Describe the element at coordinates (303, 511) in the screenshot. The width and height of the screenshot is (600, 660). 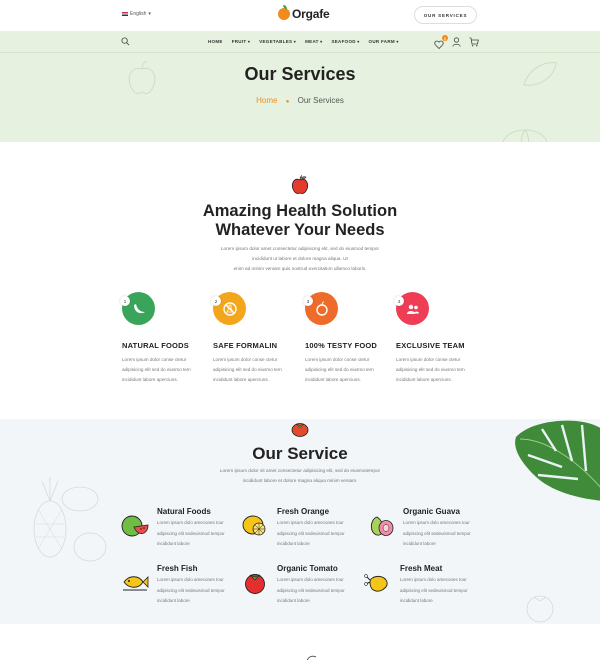
I see `service-title: Fresh Orange` at that location.